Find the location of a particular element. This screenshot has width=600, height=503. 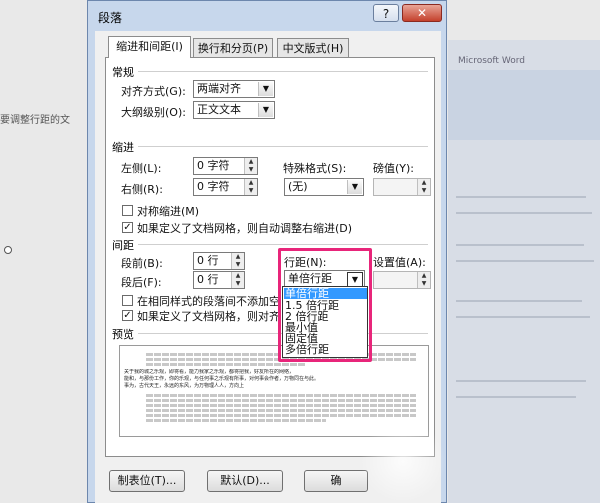

right-indent-input: 0 字符 ▲ ▼ is located at coordinates (225, 187).